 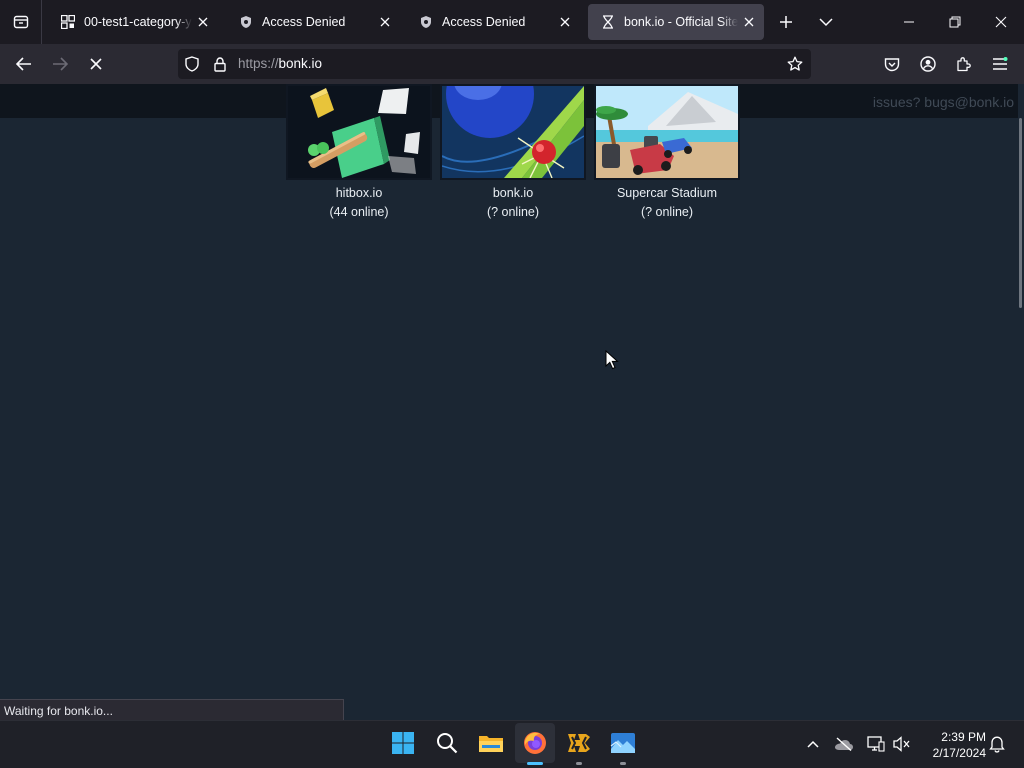 What do you see at coordinates (667, 193) in the screenshot?
I see `game-name: Supercar Stadium` at bounding box center [667, 193].